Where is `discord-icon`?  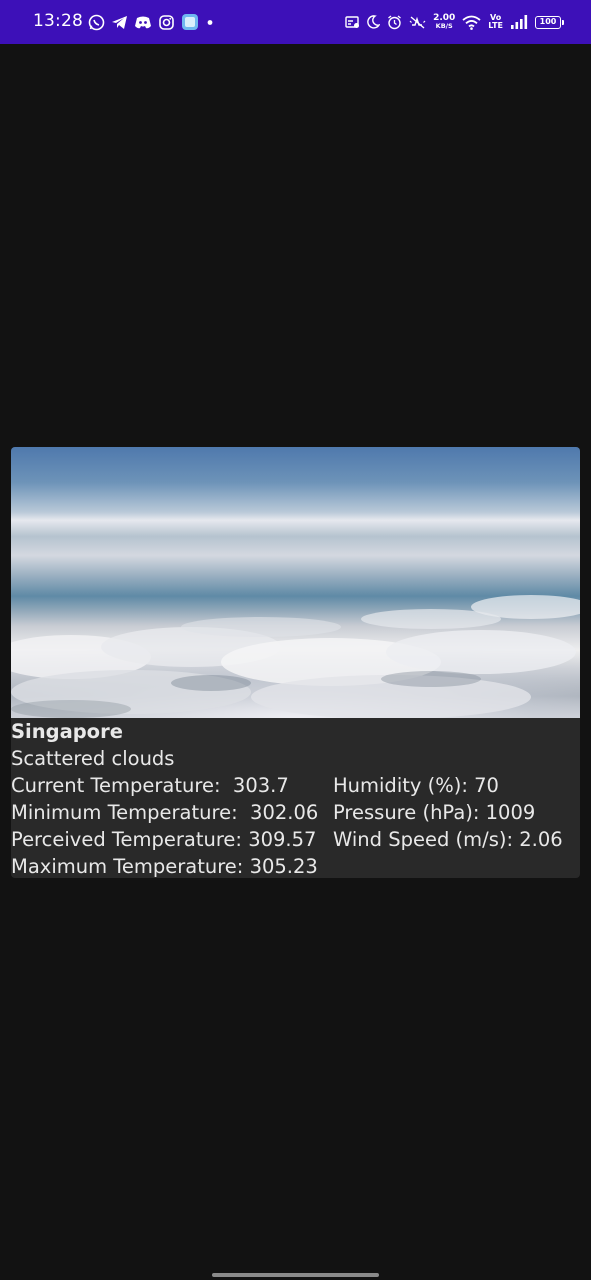 discord-icon is located at coordinates (143, 22).